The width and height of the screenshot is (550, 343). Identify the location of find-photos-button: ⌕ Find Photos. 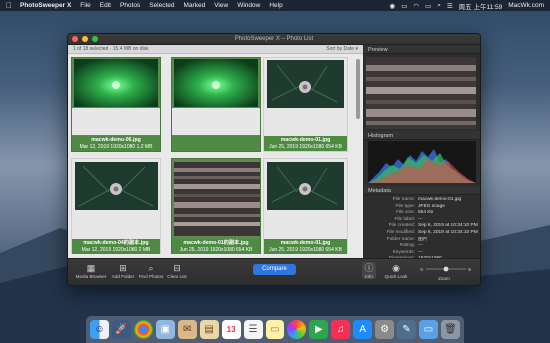
(151, 270).